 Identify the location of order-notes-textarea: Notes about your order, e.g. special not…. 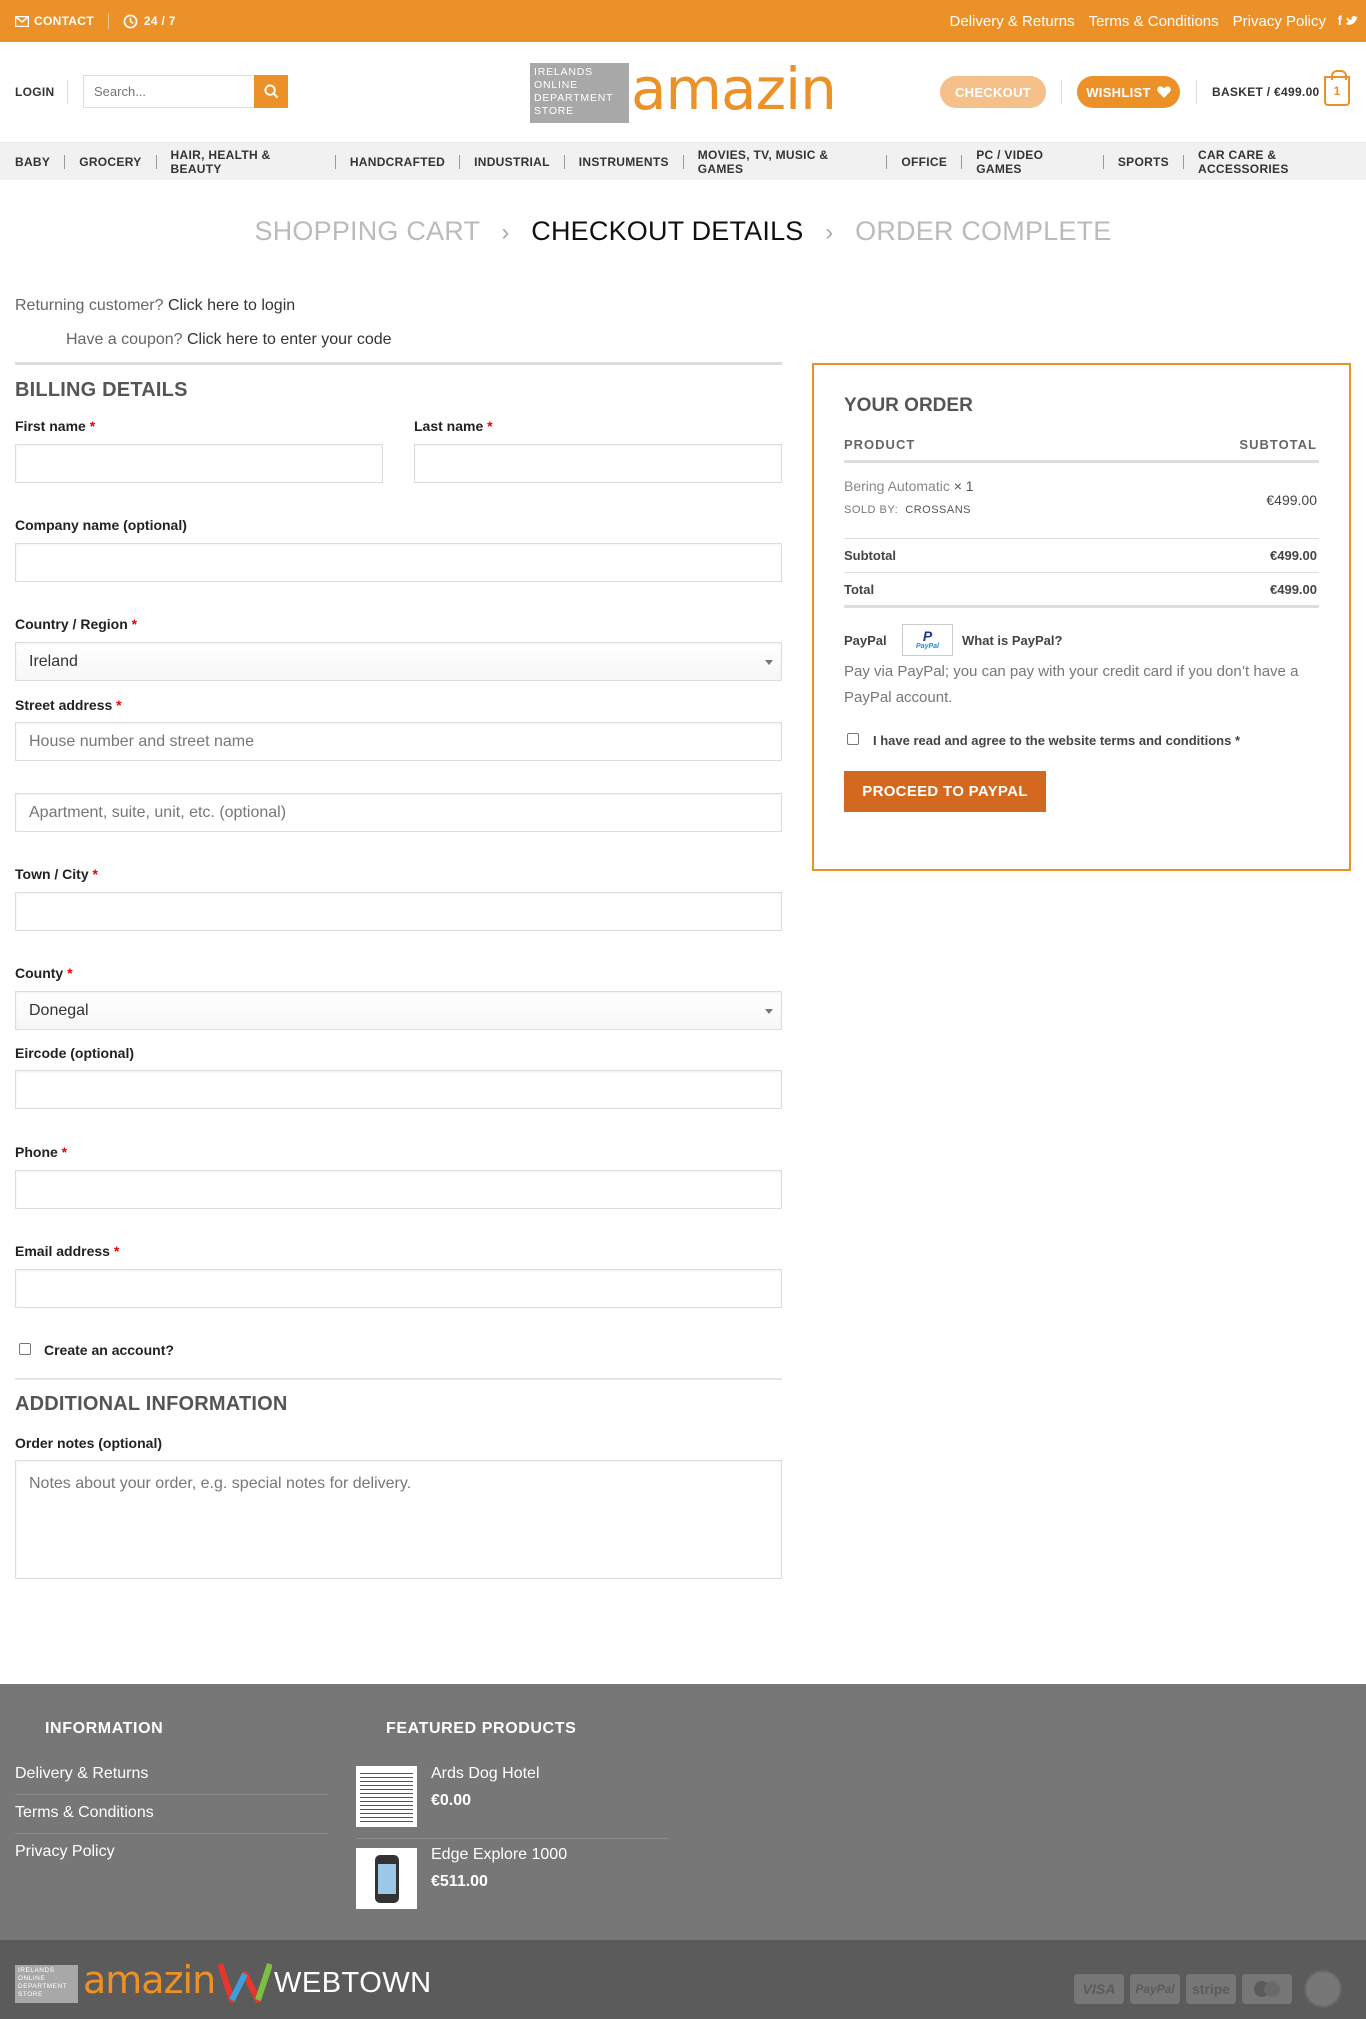
(398, 1519).